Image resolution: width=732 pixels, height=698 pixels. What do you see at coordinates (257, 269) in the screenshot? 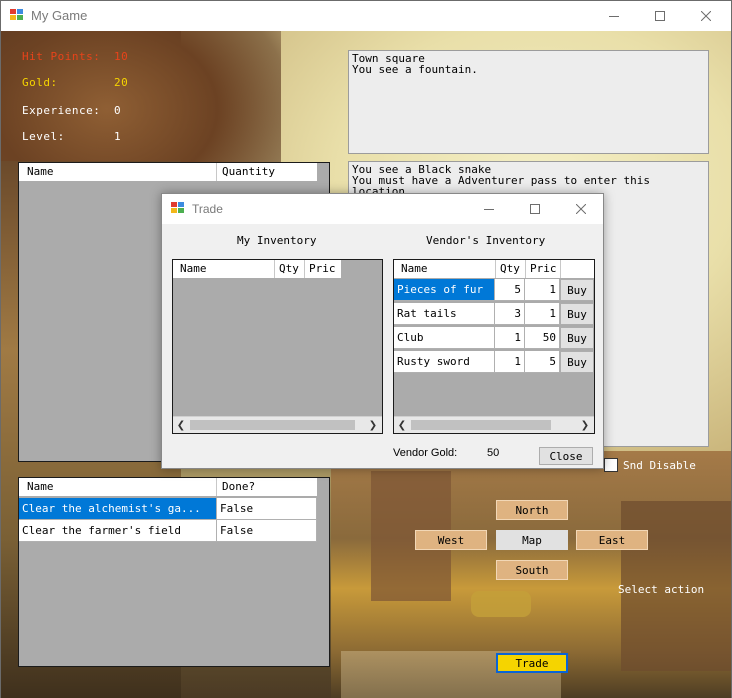
I see `my-inventory-header: Name Qty Pric` at bounding box center [257, 269].